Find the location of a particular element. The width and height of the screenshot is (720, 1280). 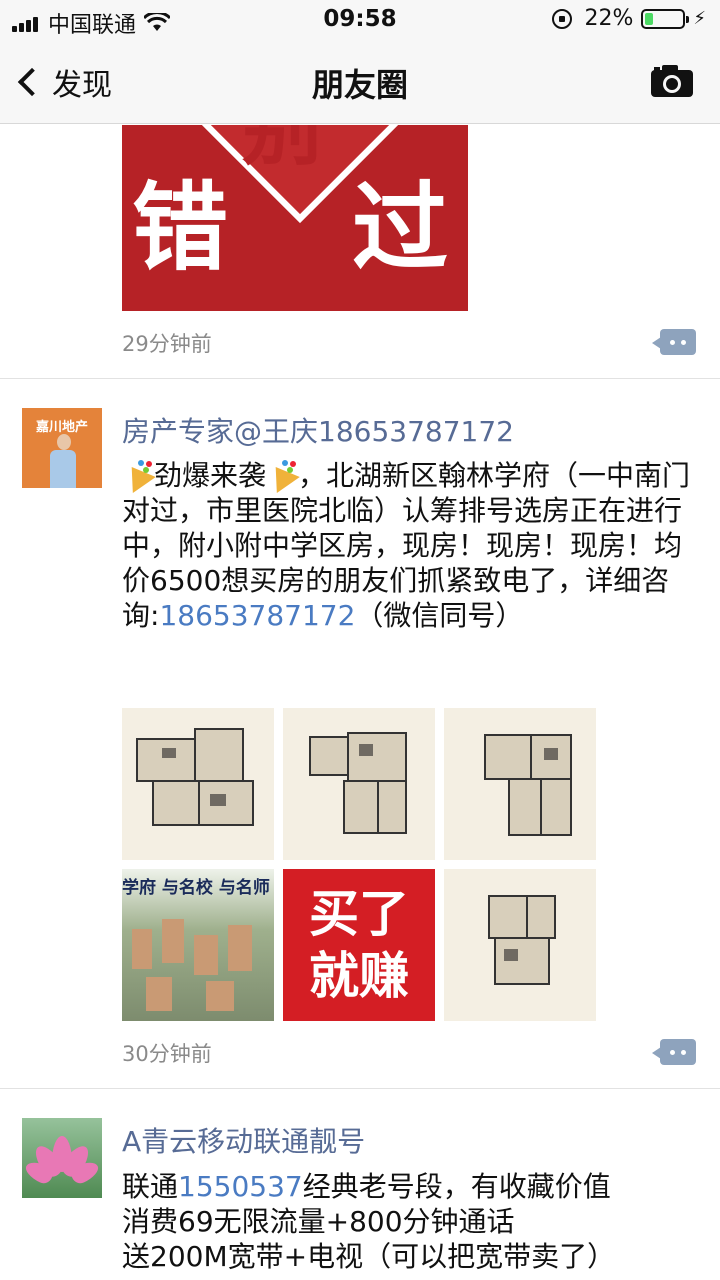

camera-icon is located at coordinates (672, 81).